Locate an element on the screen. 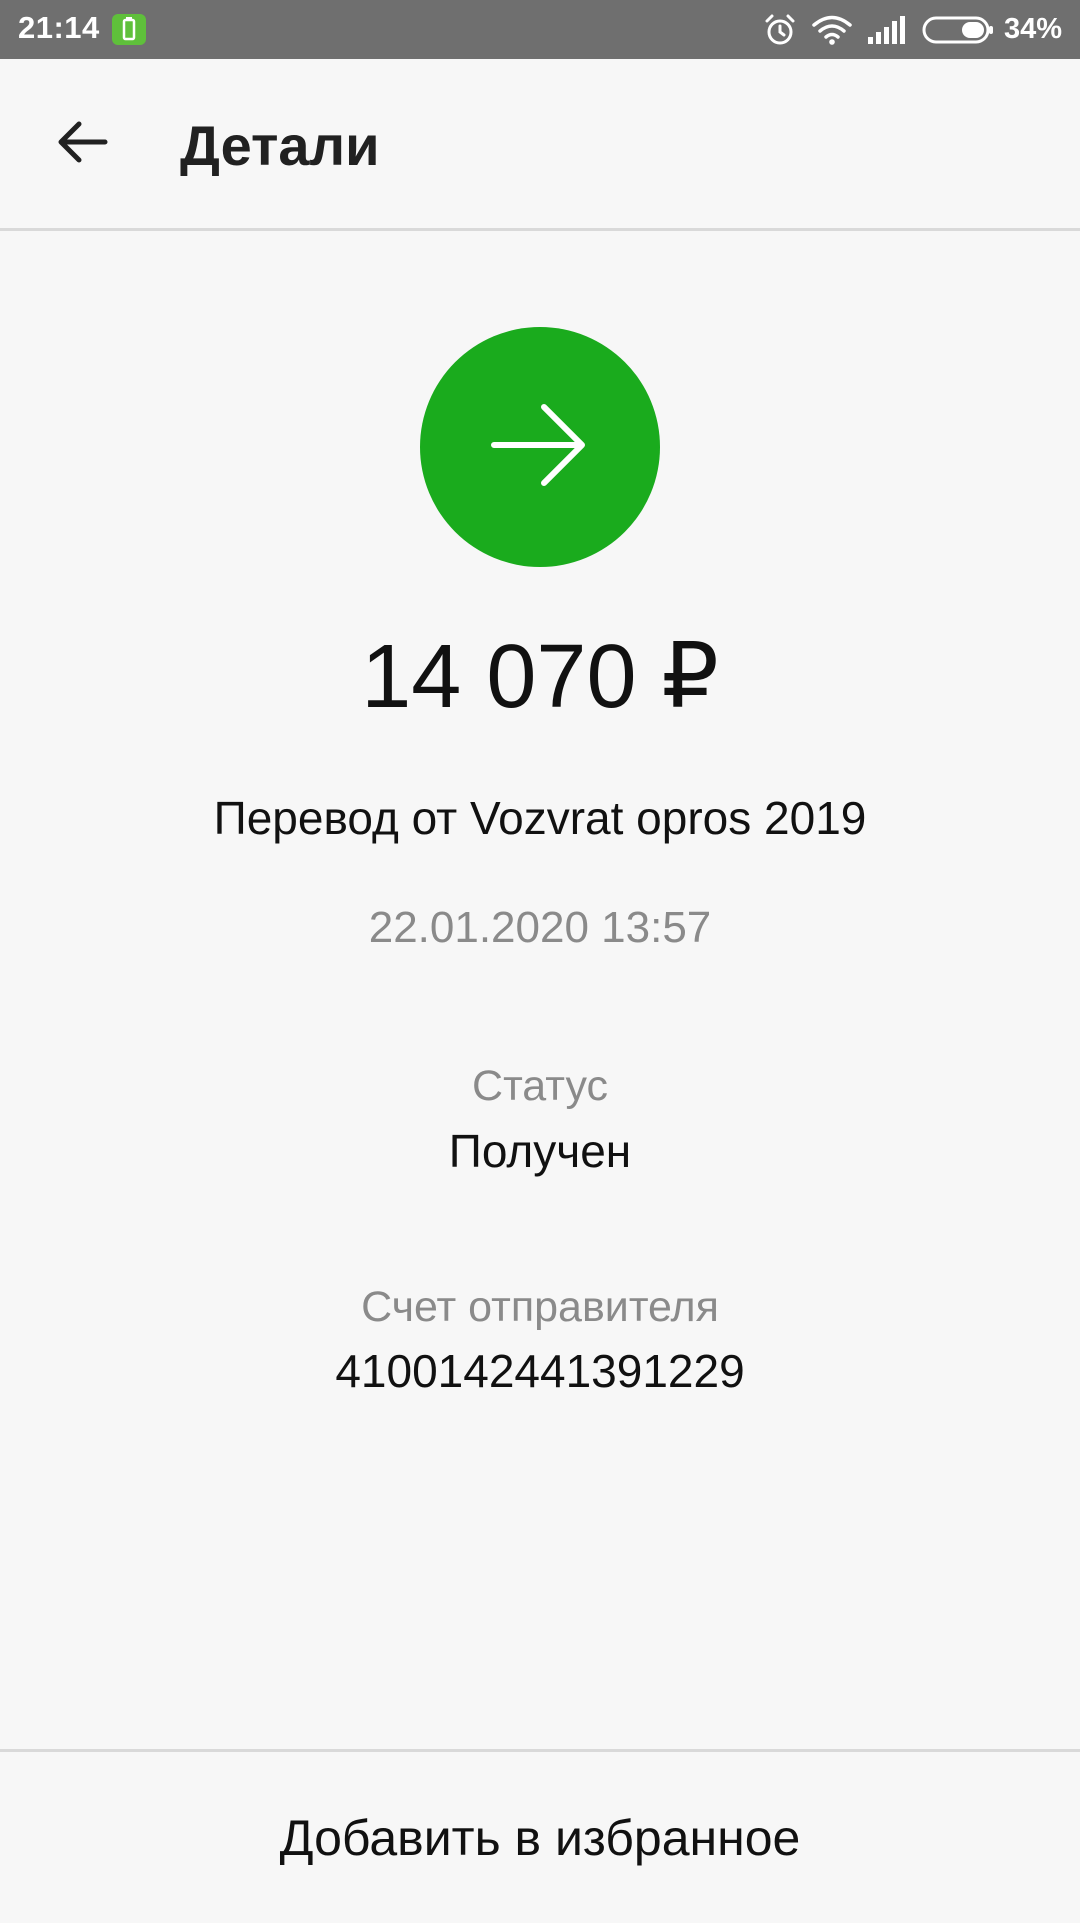 The height and width of the screenshot is (1923, 1080). battery-percent: 34% is located at coordinates (1032, 29).